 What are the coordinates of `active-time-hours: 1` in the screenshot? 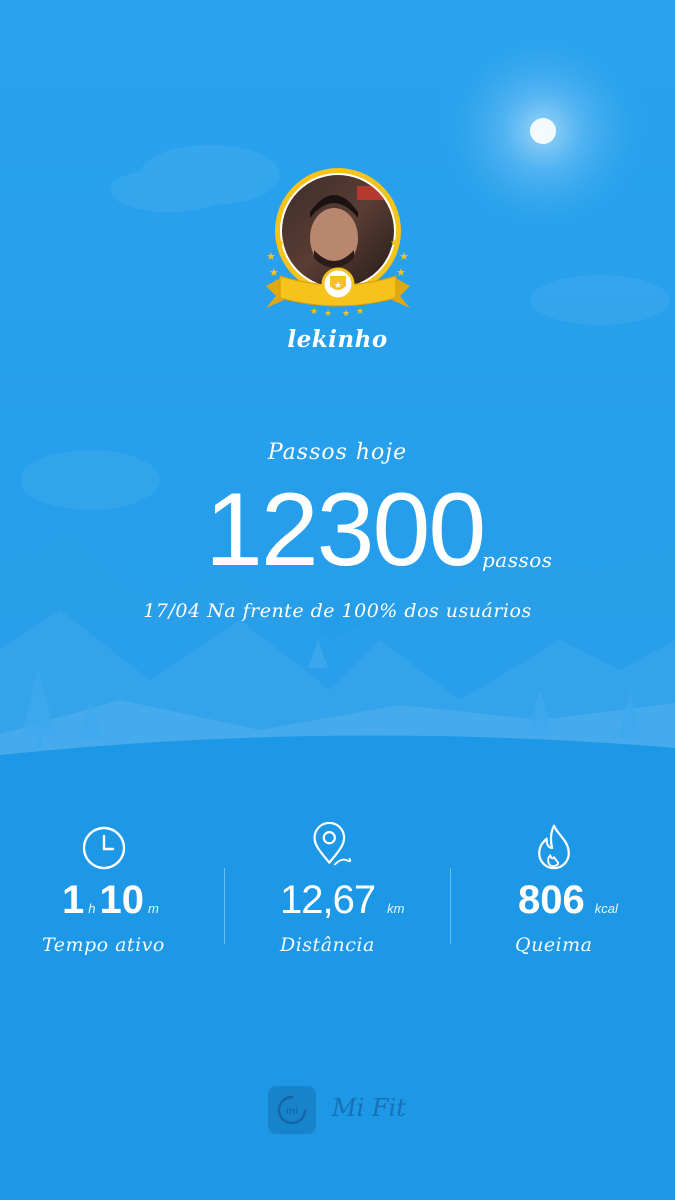 It's located at (73, 900).